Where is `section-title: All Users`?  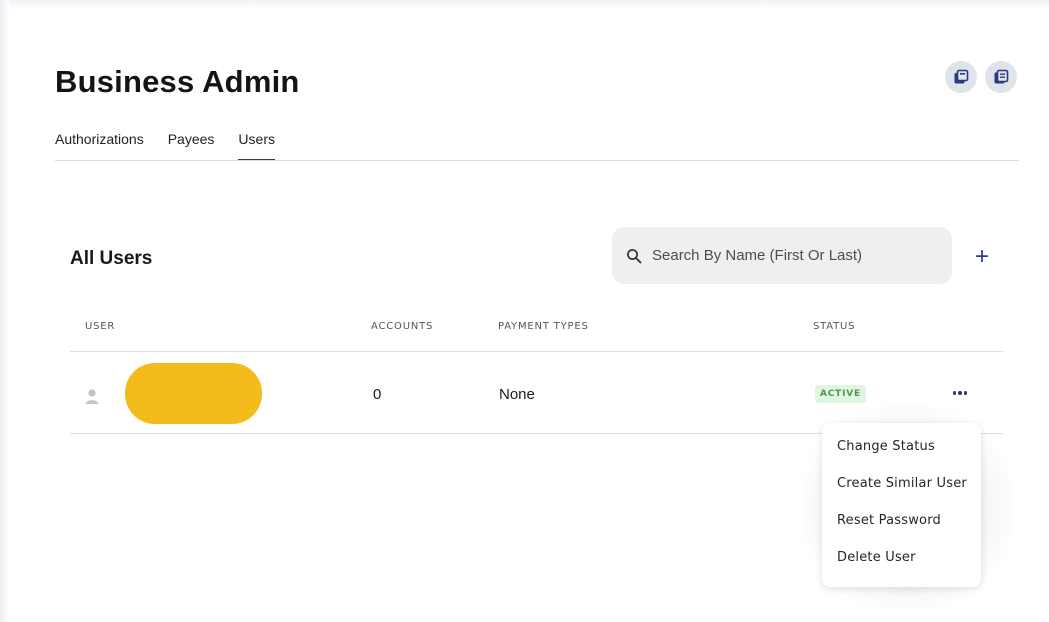 section-title: All Users is located at coordinates (111, 258).